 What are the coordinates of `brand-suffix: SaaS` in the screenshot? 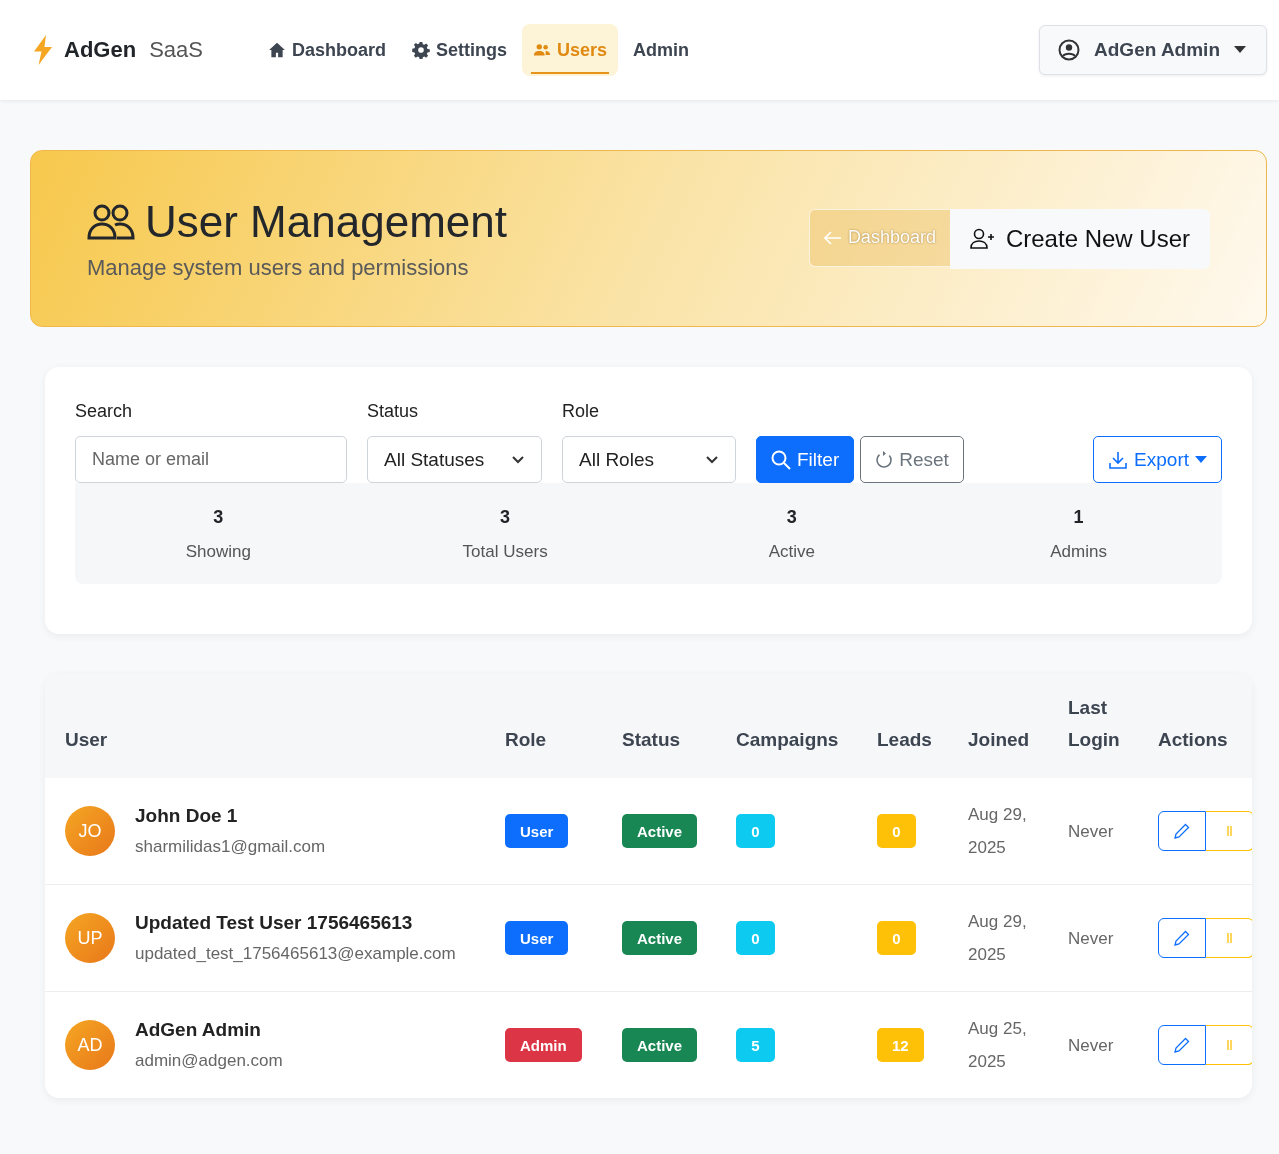 It's located at (176, 50).